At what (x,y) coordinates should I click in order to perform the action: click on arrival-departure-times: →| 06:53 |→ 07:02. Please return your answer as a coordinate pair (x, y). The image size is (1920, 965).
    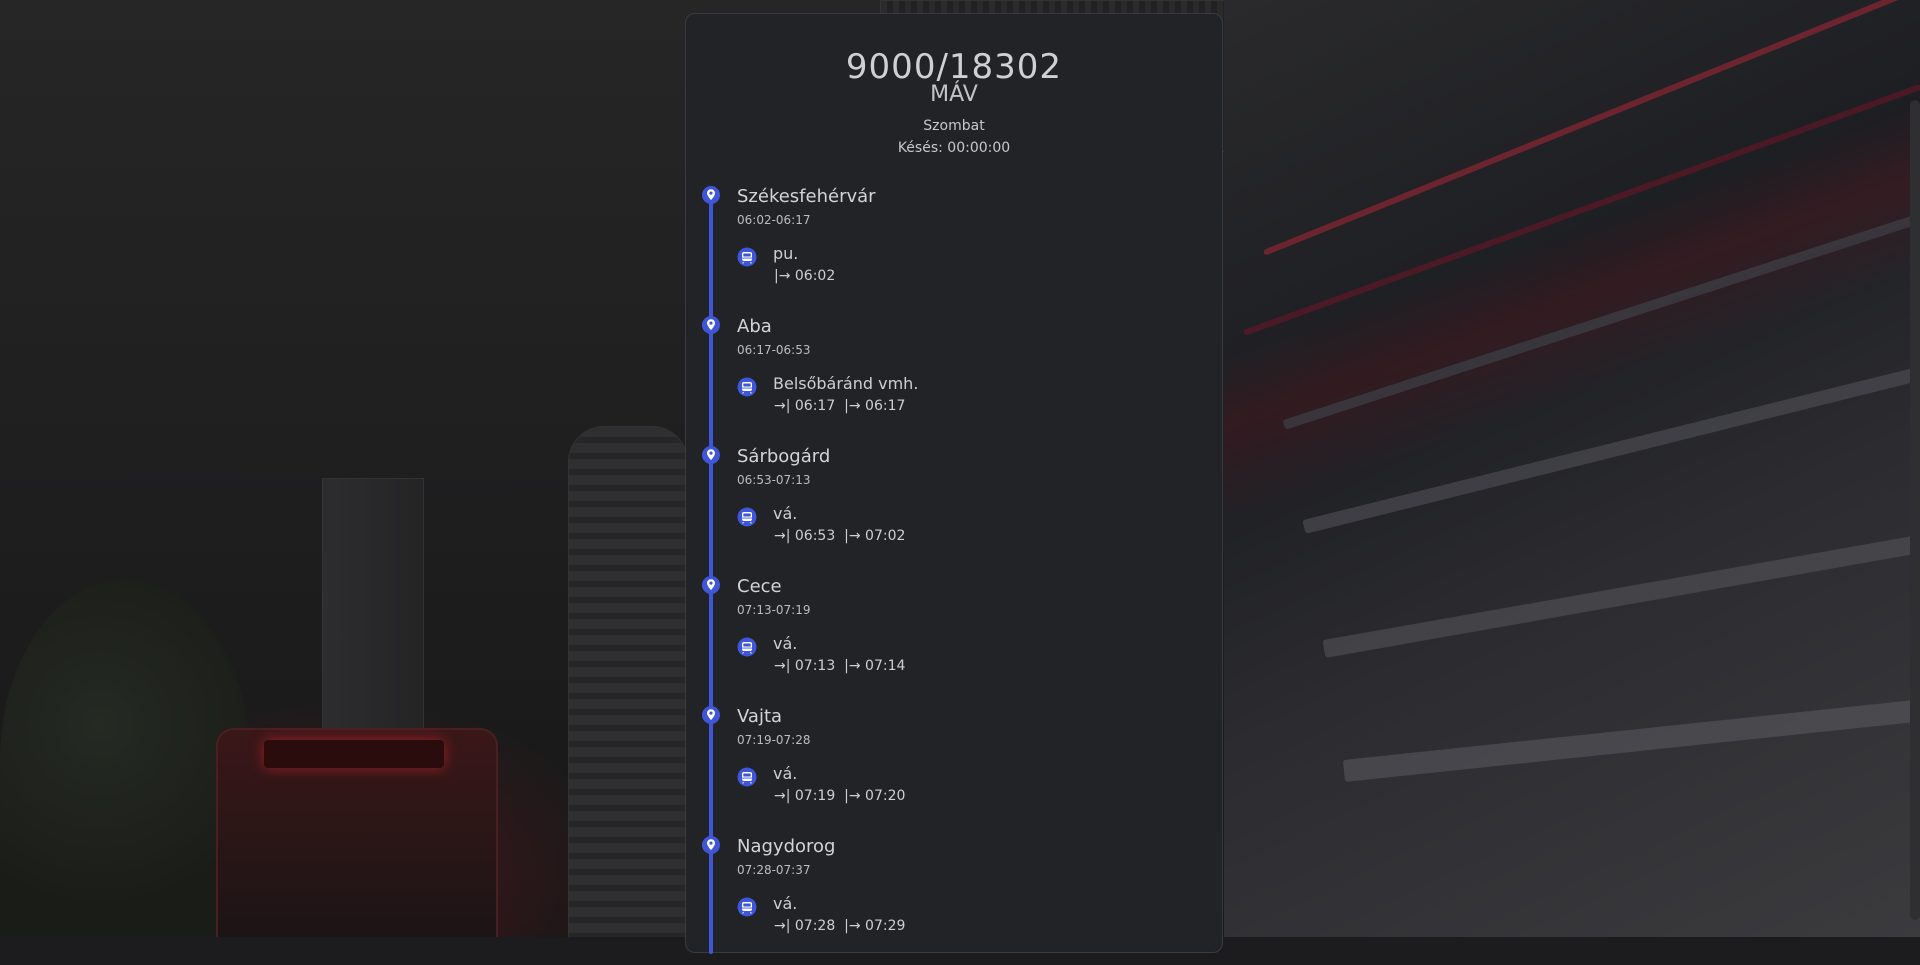
    Looking at the image, I should click on (840, 536).